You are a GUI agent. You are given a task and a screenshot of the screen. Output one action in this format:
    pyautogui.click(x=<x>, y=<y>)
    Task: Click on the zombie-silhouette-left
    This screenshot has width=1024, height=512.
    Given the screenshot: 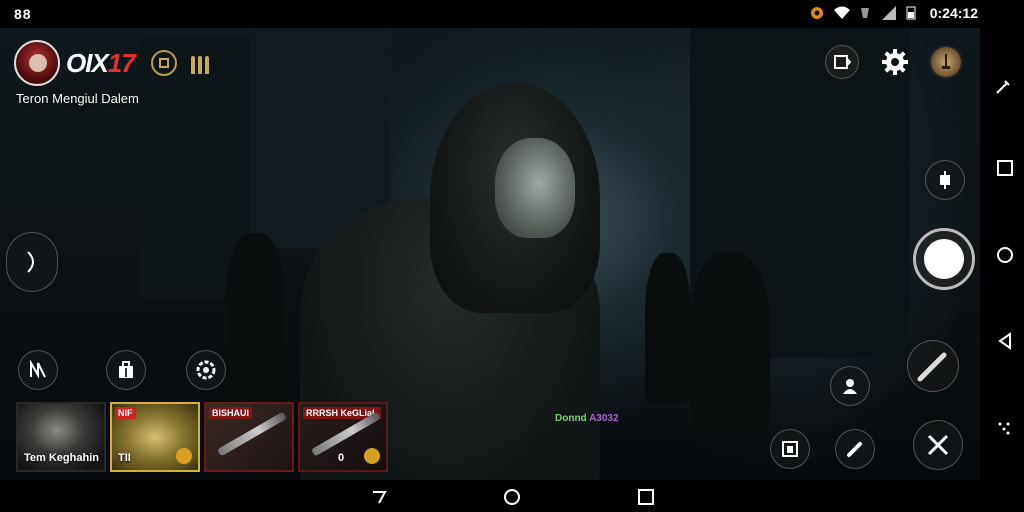 What is the action you would take?
    pyautogui.click(x=255, y=323)
    